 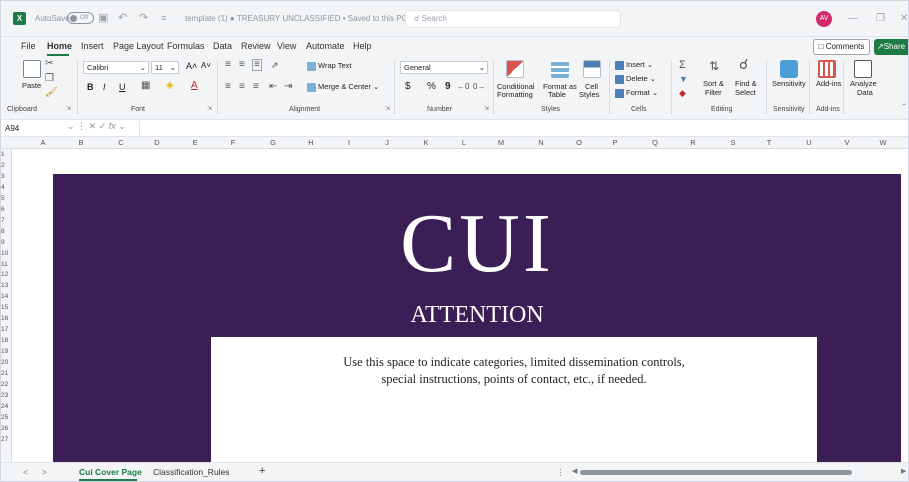 What do you see at coordinates (579, 142) in the screenshot?
I see `column-header: O` at bounding box center [579, 142].